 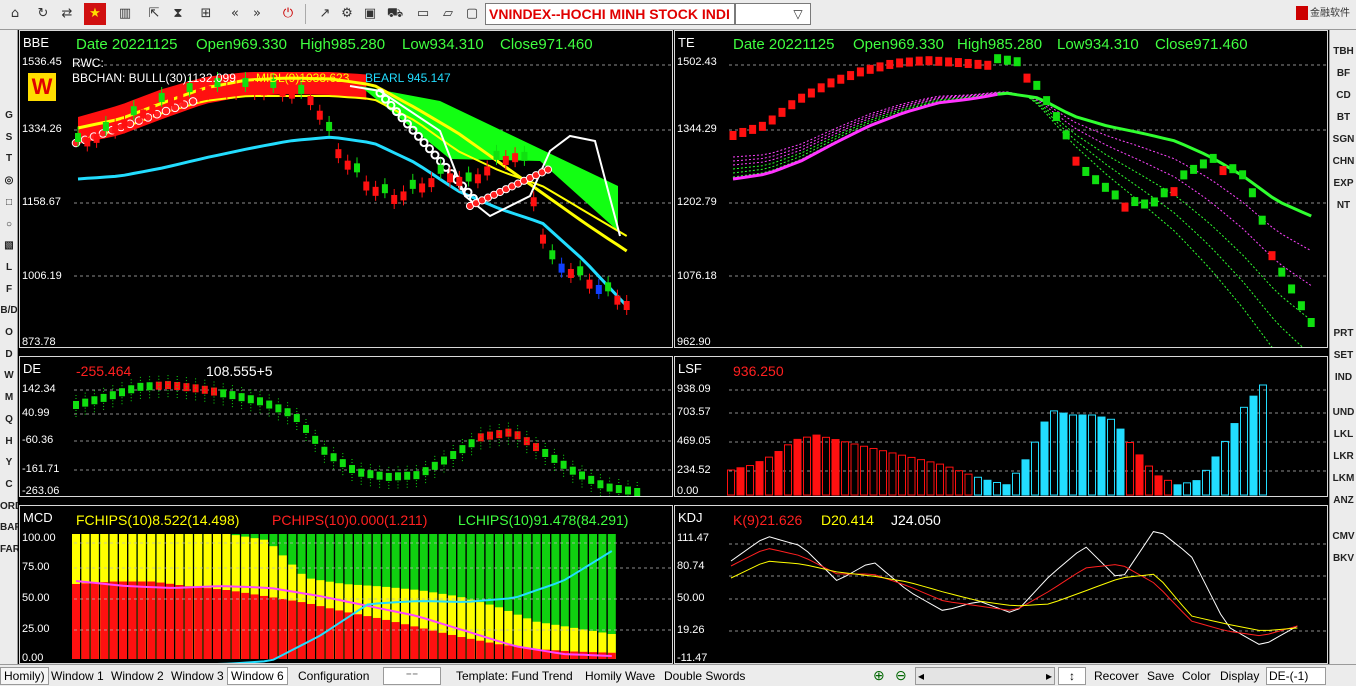 What do you see at coordinates (1343, 435) in the screenshot?
I see `right-tool-lkl: LKL` at bounding box center [1343, 435].